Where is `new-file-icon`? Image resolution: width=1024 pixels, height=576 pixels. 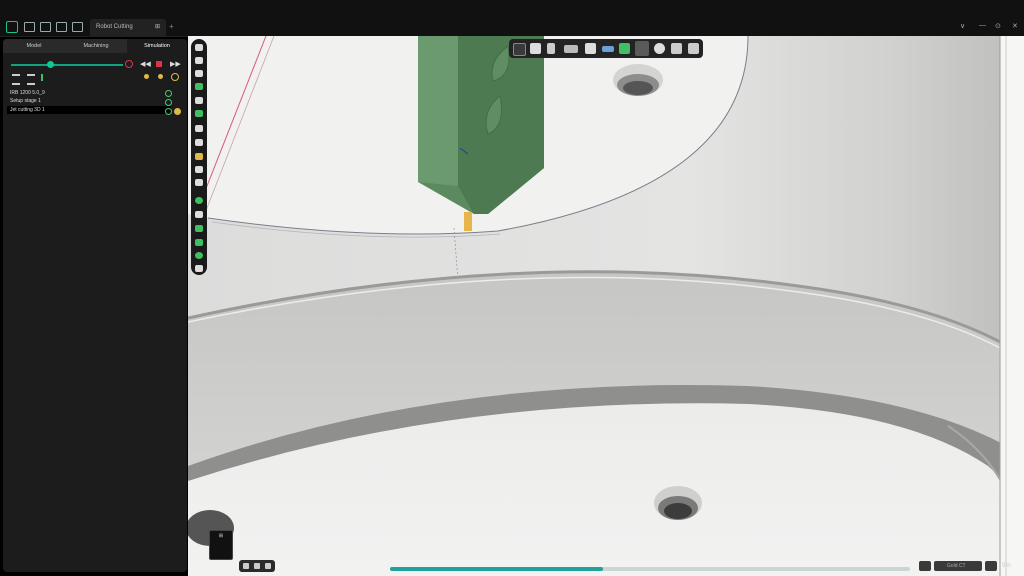 new-file-icon is located at coordinates (45, 27).